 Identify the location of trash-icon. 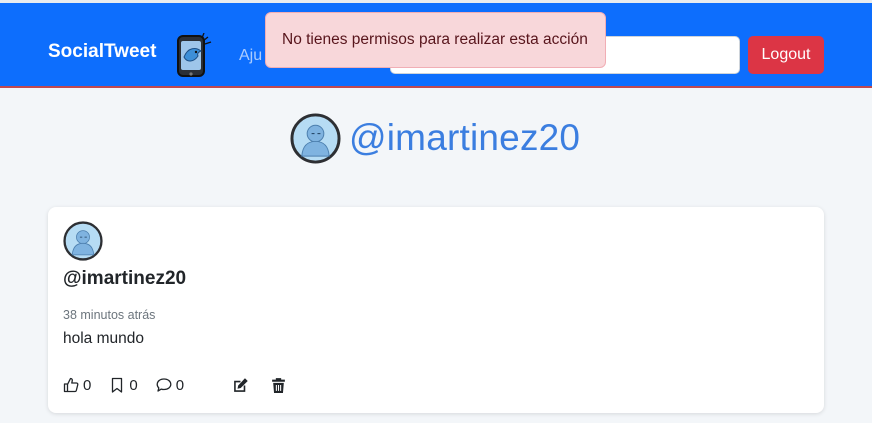
(278, 385).